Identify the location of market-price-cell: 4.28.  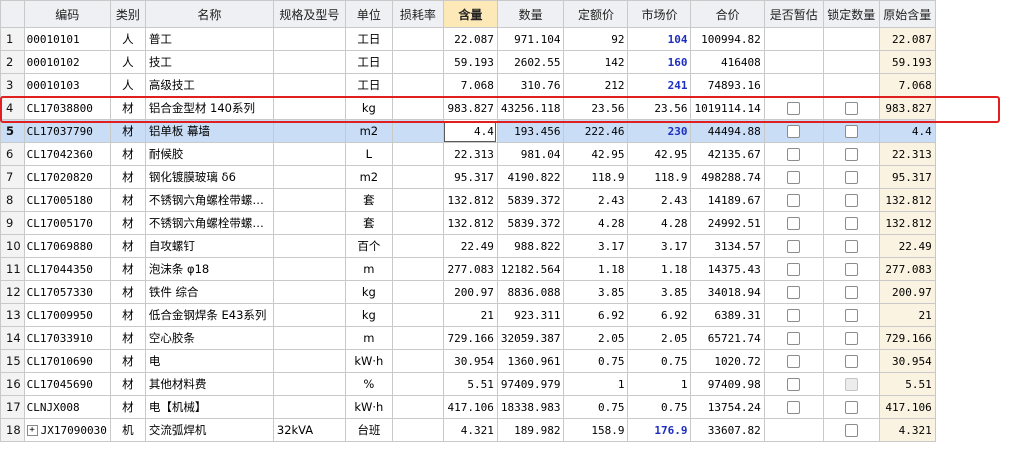
(659, 223).